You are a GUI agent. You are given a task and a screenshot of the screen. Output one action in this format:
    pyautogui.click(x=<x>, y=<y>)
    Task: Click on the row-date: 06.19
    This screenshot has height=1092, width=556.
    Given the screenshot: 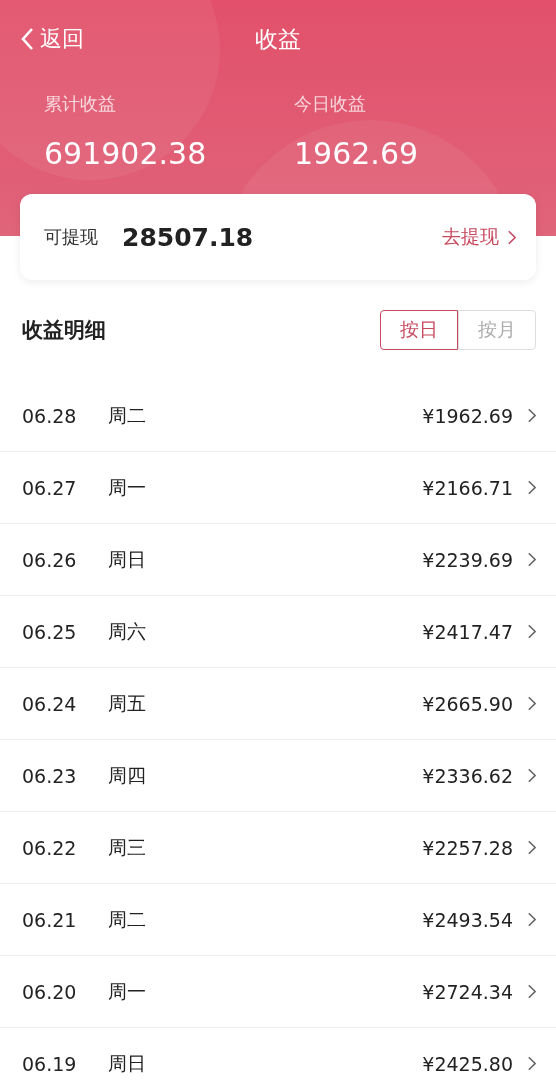 What is the action you would take?
    pyautogui.click(x=50, y=1063)
    